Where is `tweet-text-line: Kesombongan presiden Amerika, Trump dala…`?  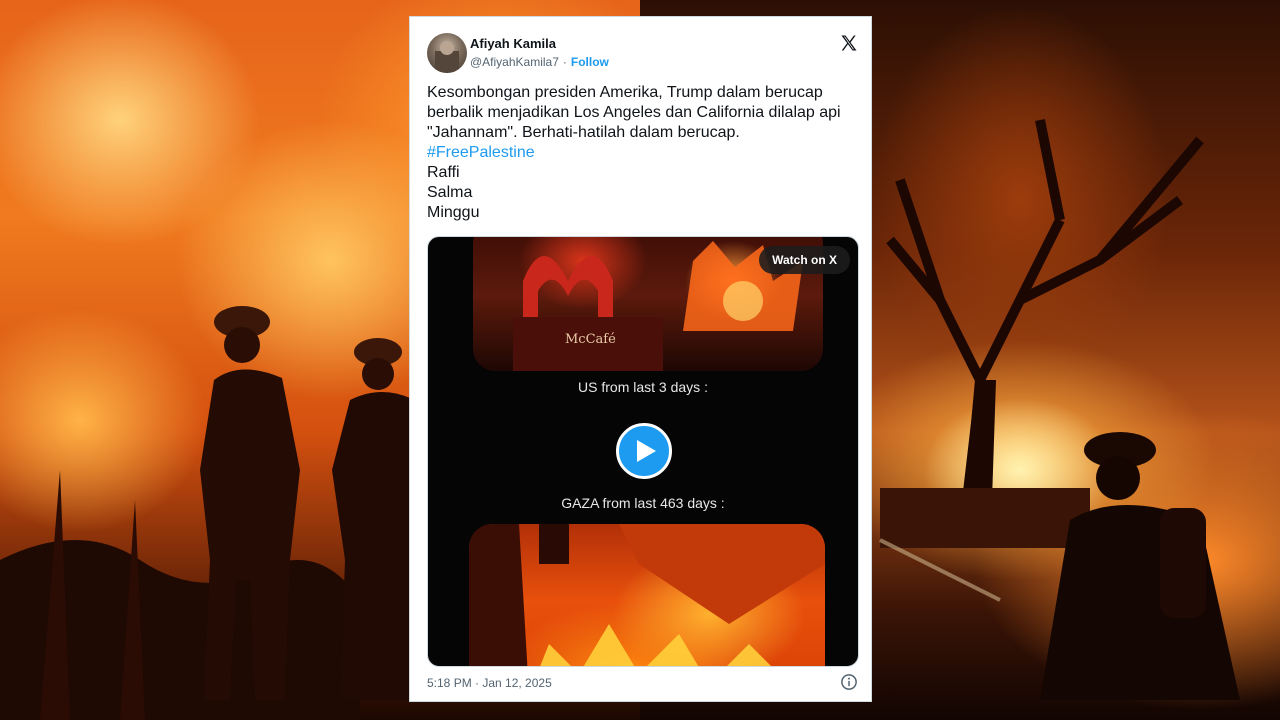 tweet-text-line: Kesombongan presiden Amerika, Trump dala… is located at coordinates (625, 92).